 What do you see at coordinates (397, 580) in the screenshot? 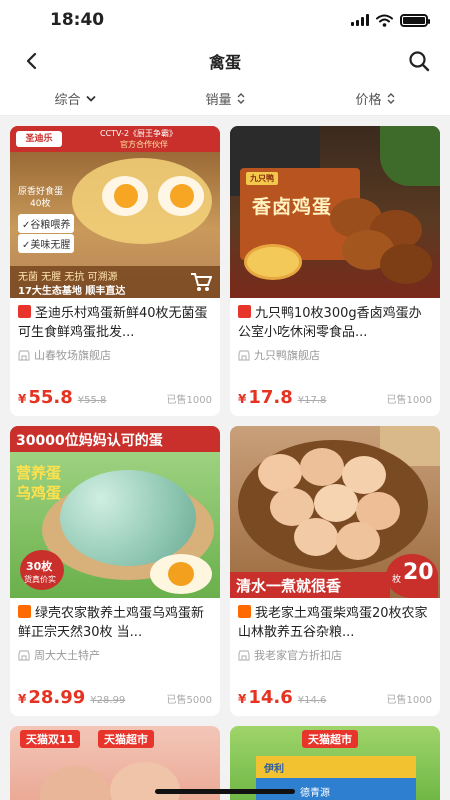
I see `count-unit: 枚` at bounding box center [397, 580].